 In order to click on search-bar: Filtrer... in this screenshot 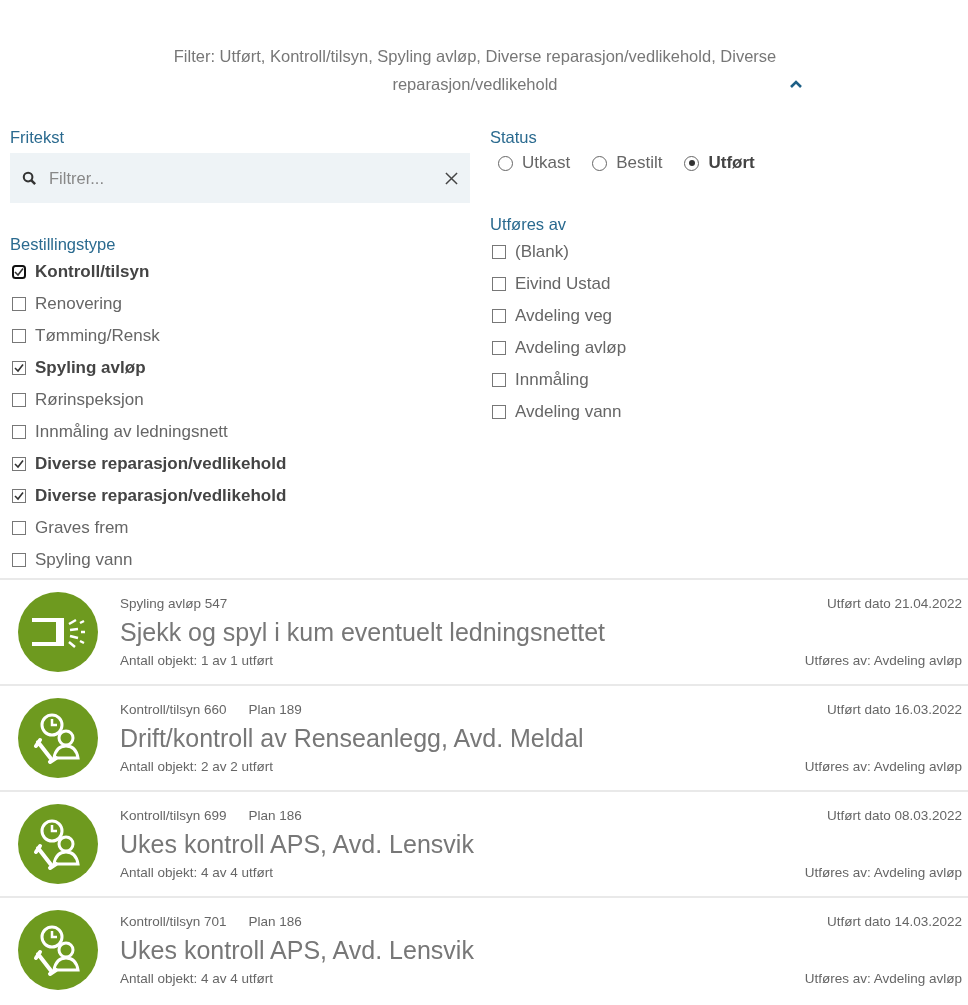, I will do `click(240, 178)`.